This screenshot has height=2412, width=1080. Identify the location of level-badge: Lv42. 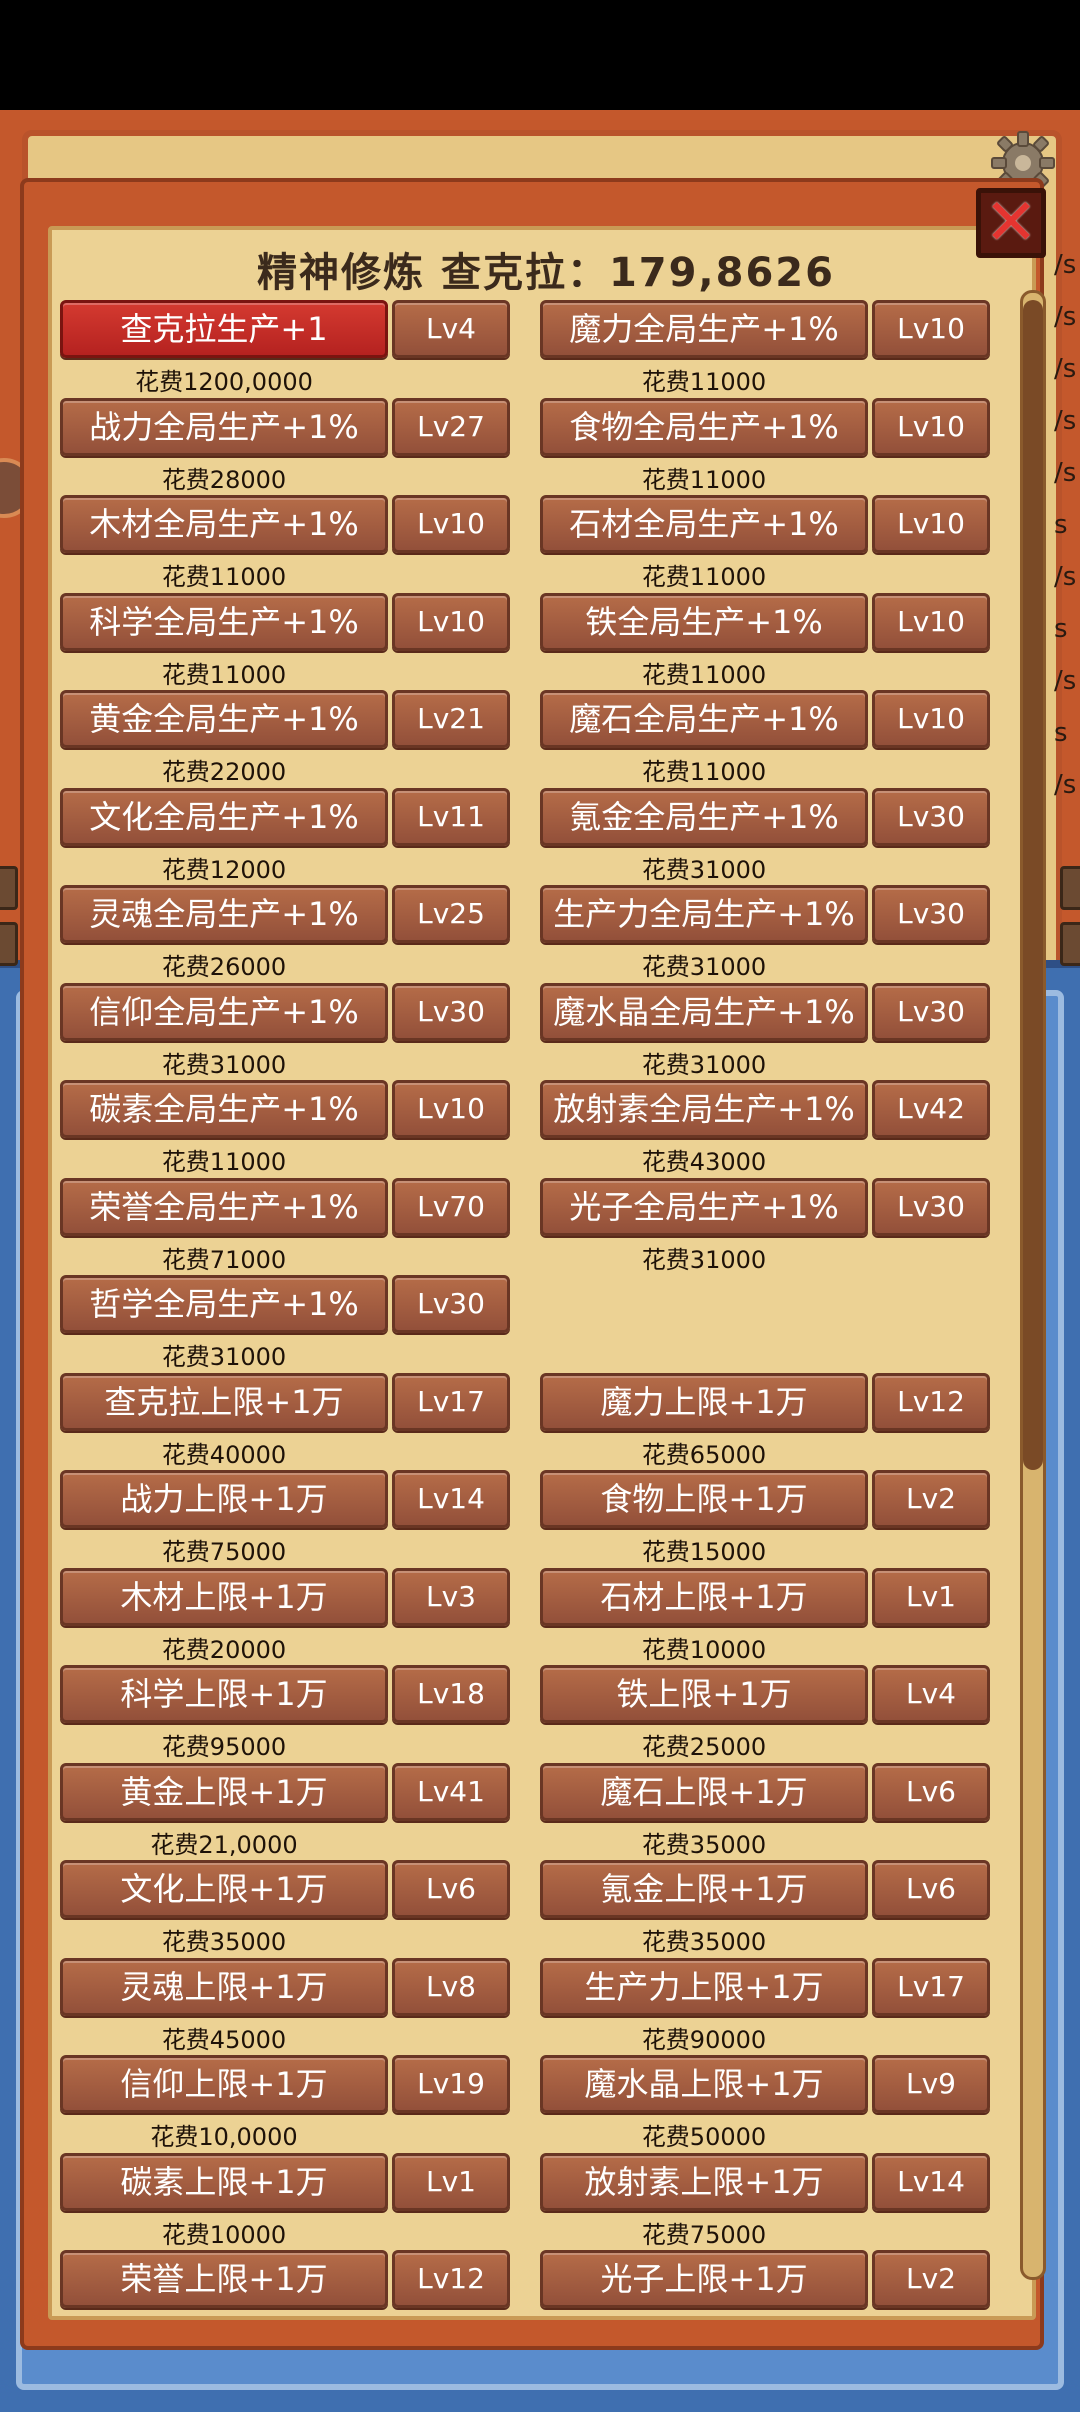
(931, 1109).